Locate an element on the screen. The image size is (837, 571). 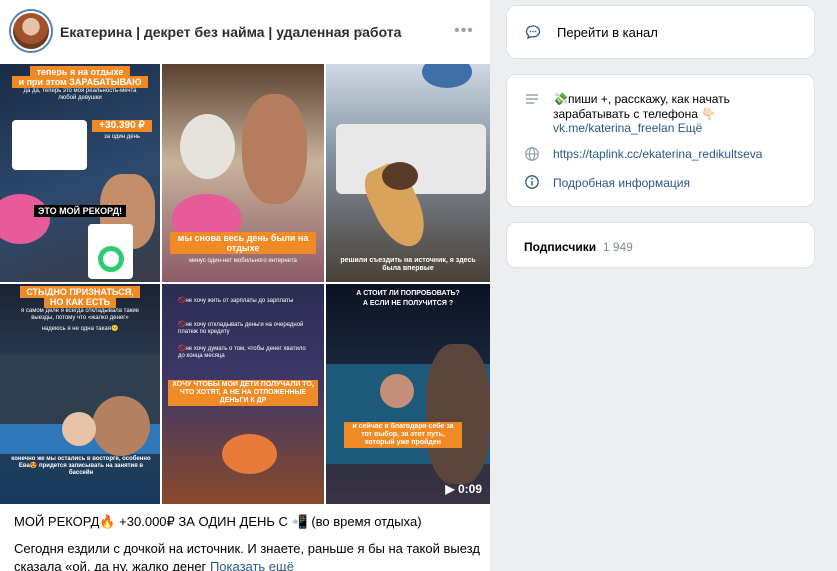
verified-check-icon: ✓ is located at coordinates (361, 32).